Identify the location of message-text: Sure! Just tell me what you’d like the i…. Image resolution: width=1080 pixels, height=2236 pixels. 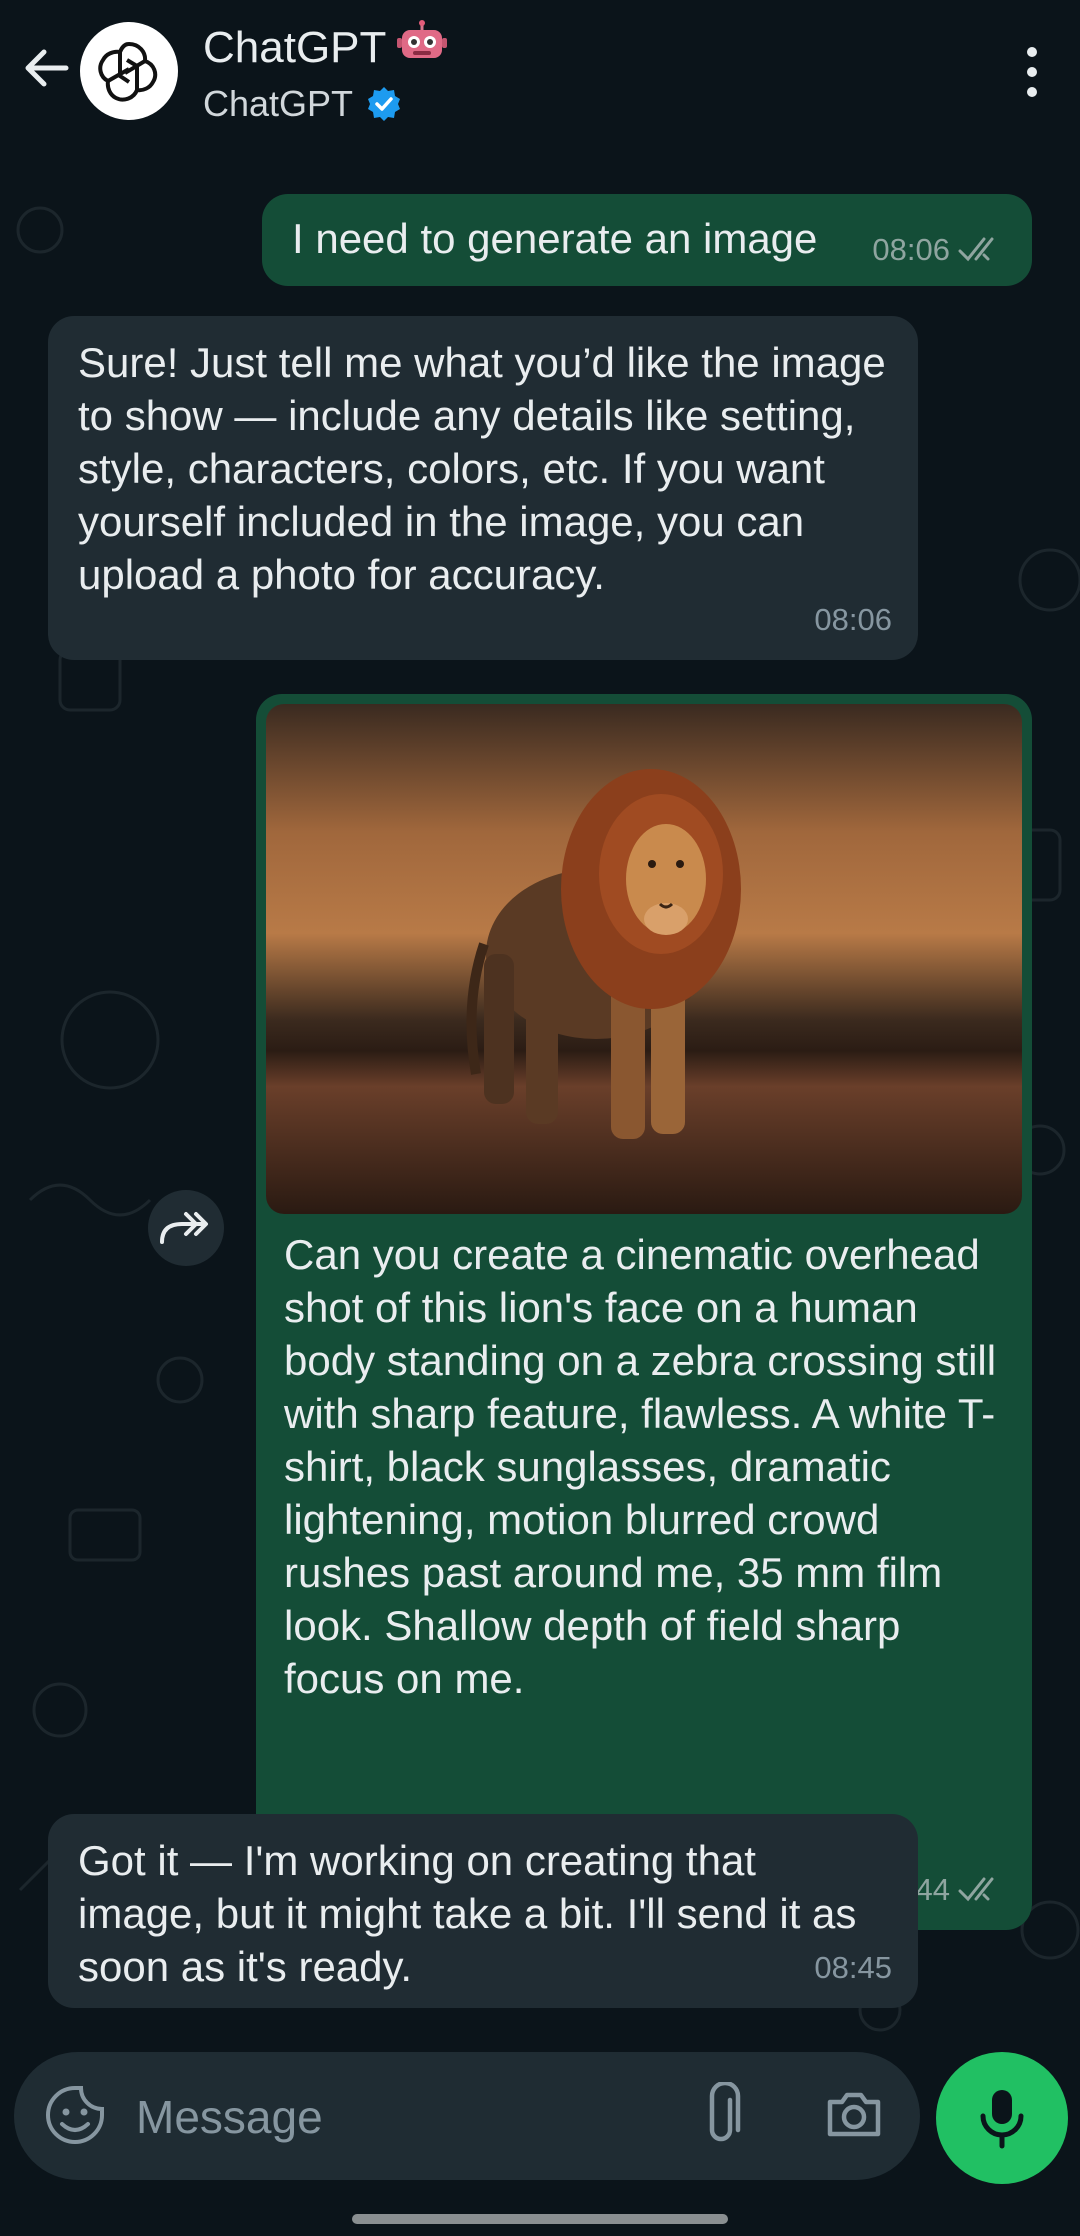
(482, 468).